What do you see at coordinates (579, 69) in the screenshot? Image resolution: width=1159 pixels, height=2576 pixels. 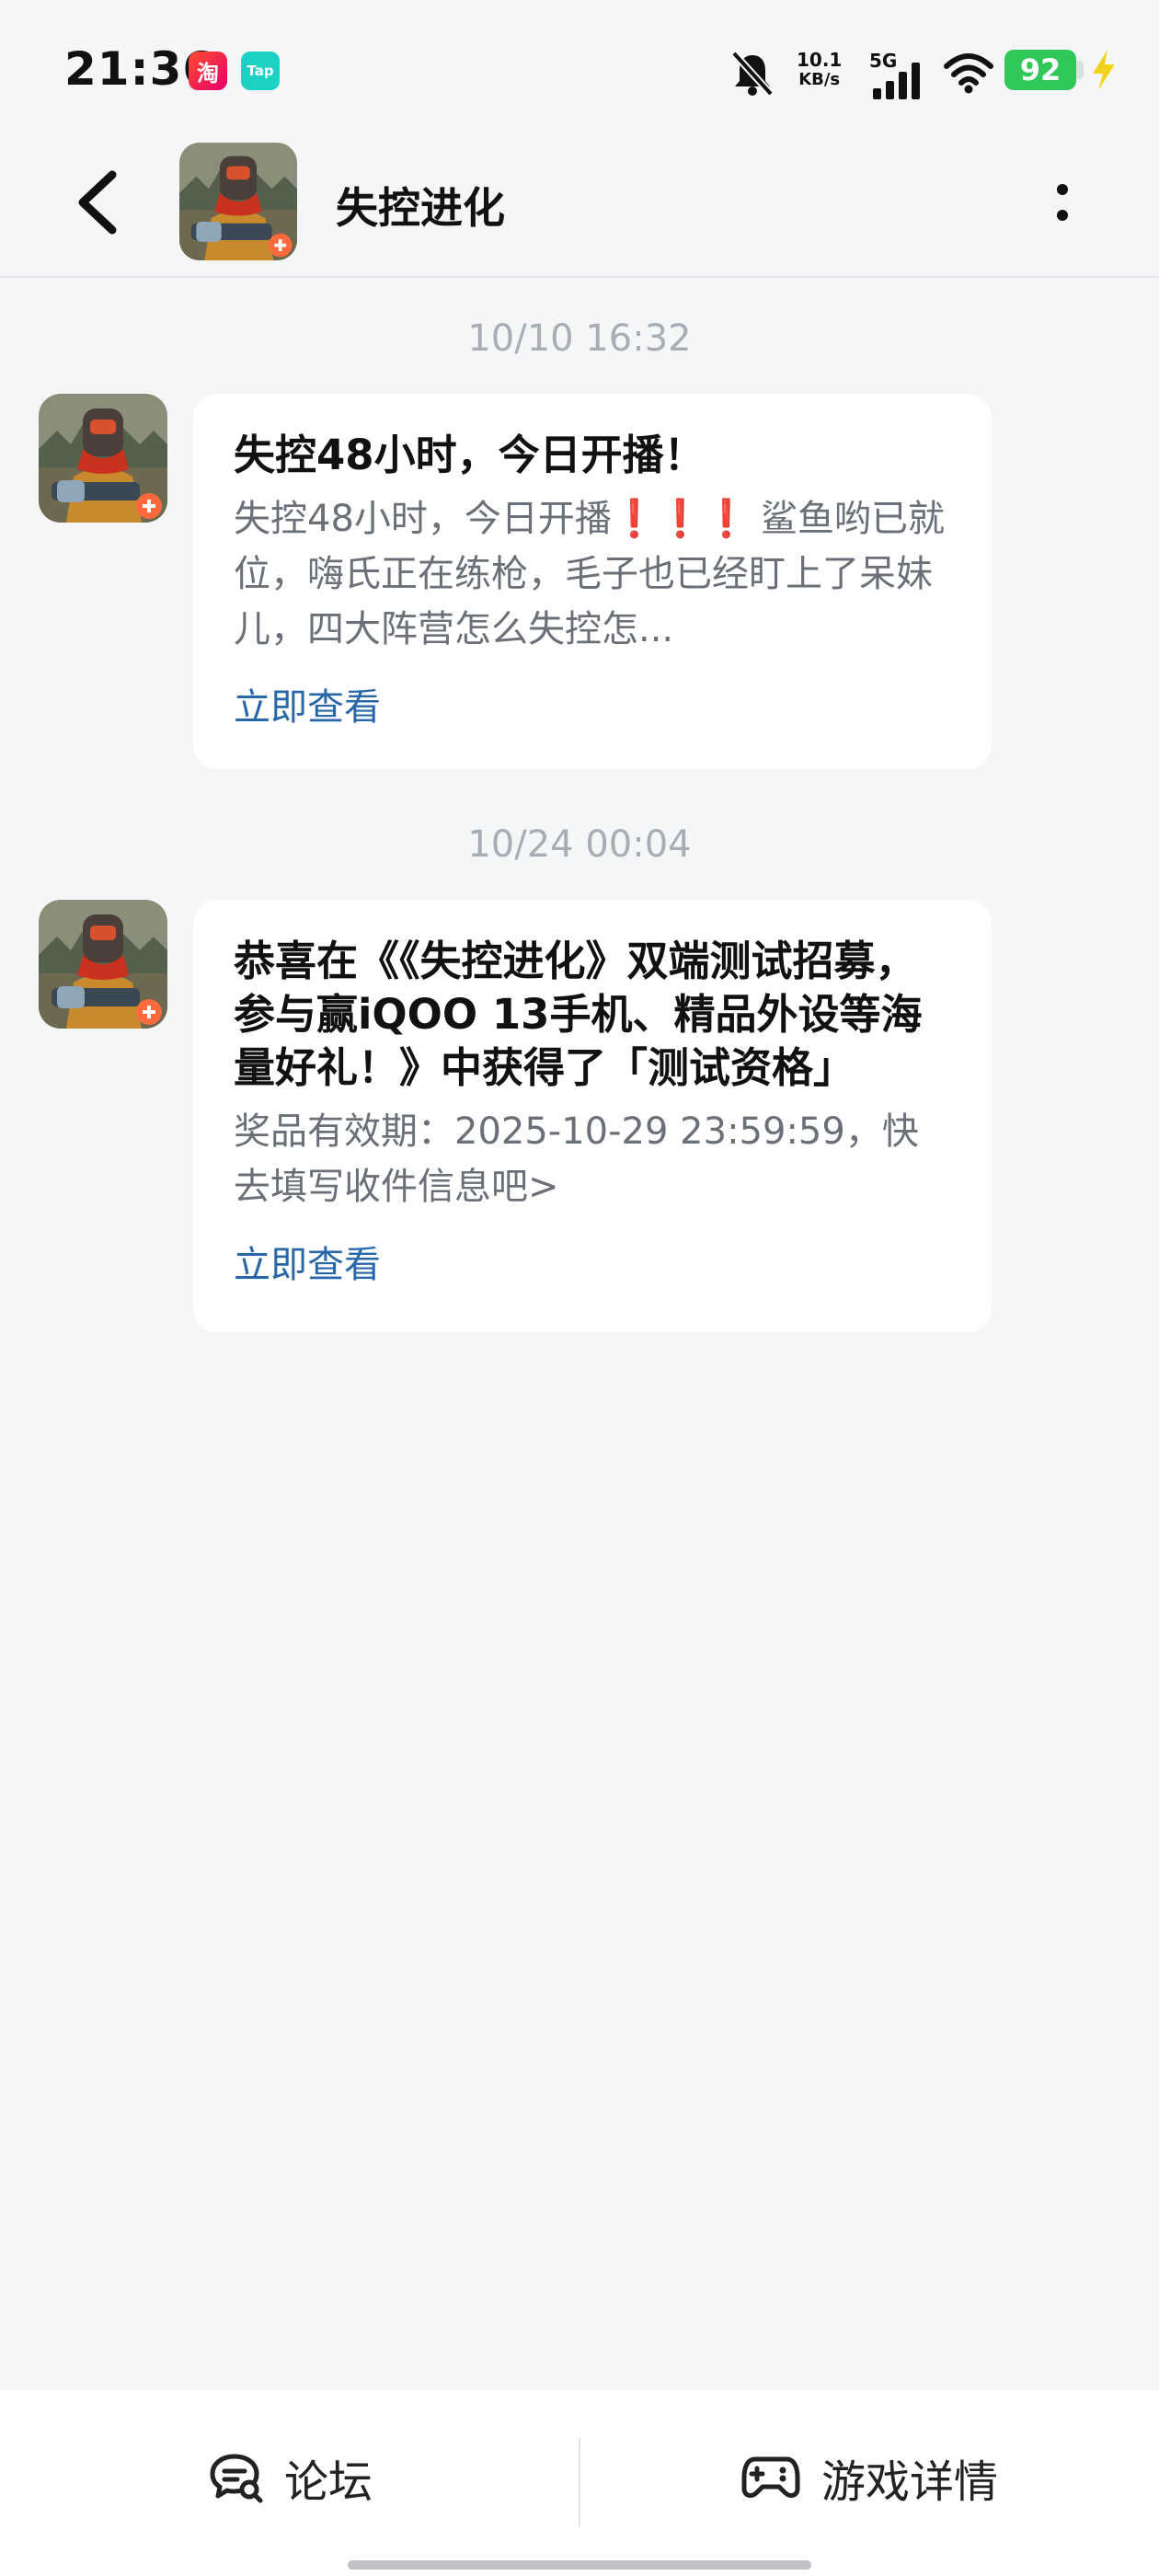 I see `status-bar: 21:36 淘 Tap 10.1 KB/s 5G 92` at bounding box center [579, 69].